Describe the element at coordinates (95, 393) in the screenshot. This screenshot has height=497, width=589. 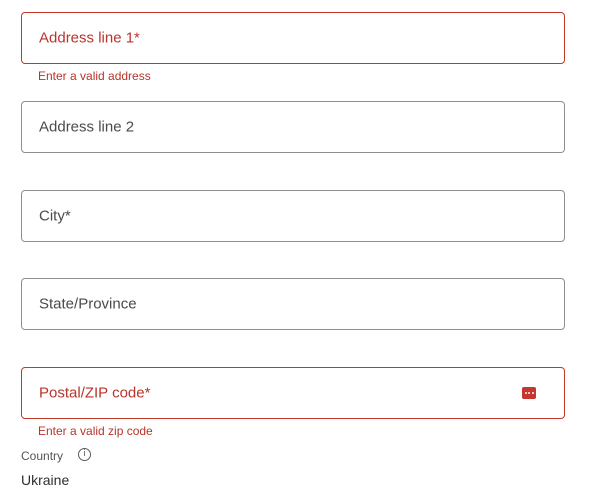
I see `postal-code-label: Postal/ZIP code*` at that location.